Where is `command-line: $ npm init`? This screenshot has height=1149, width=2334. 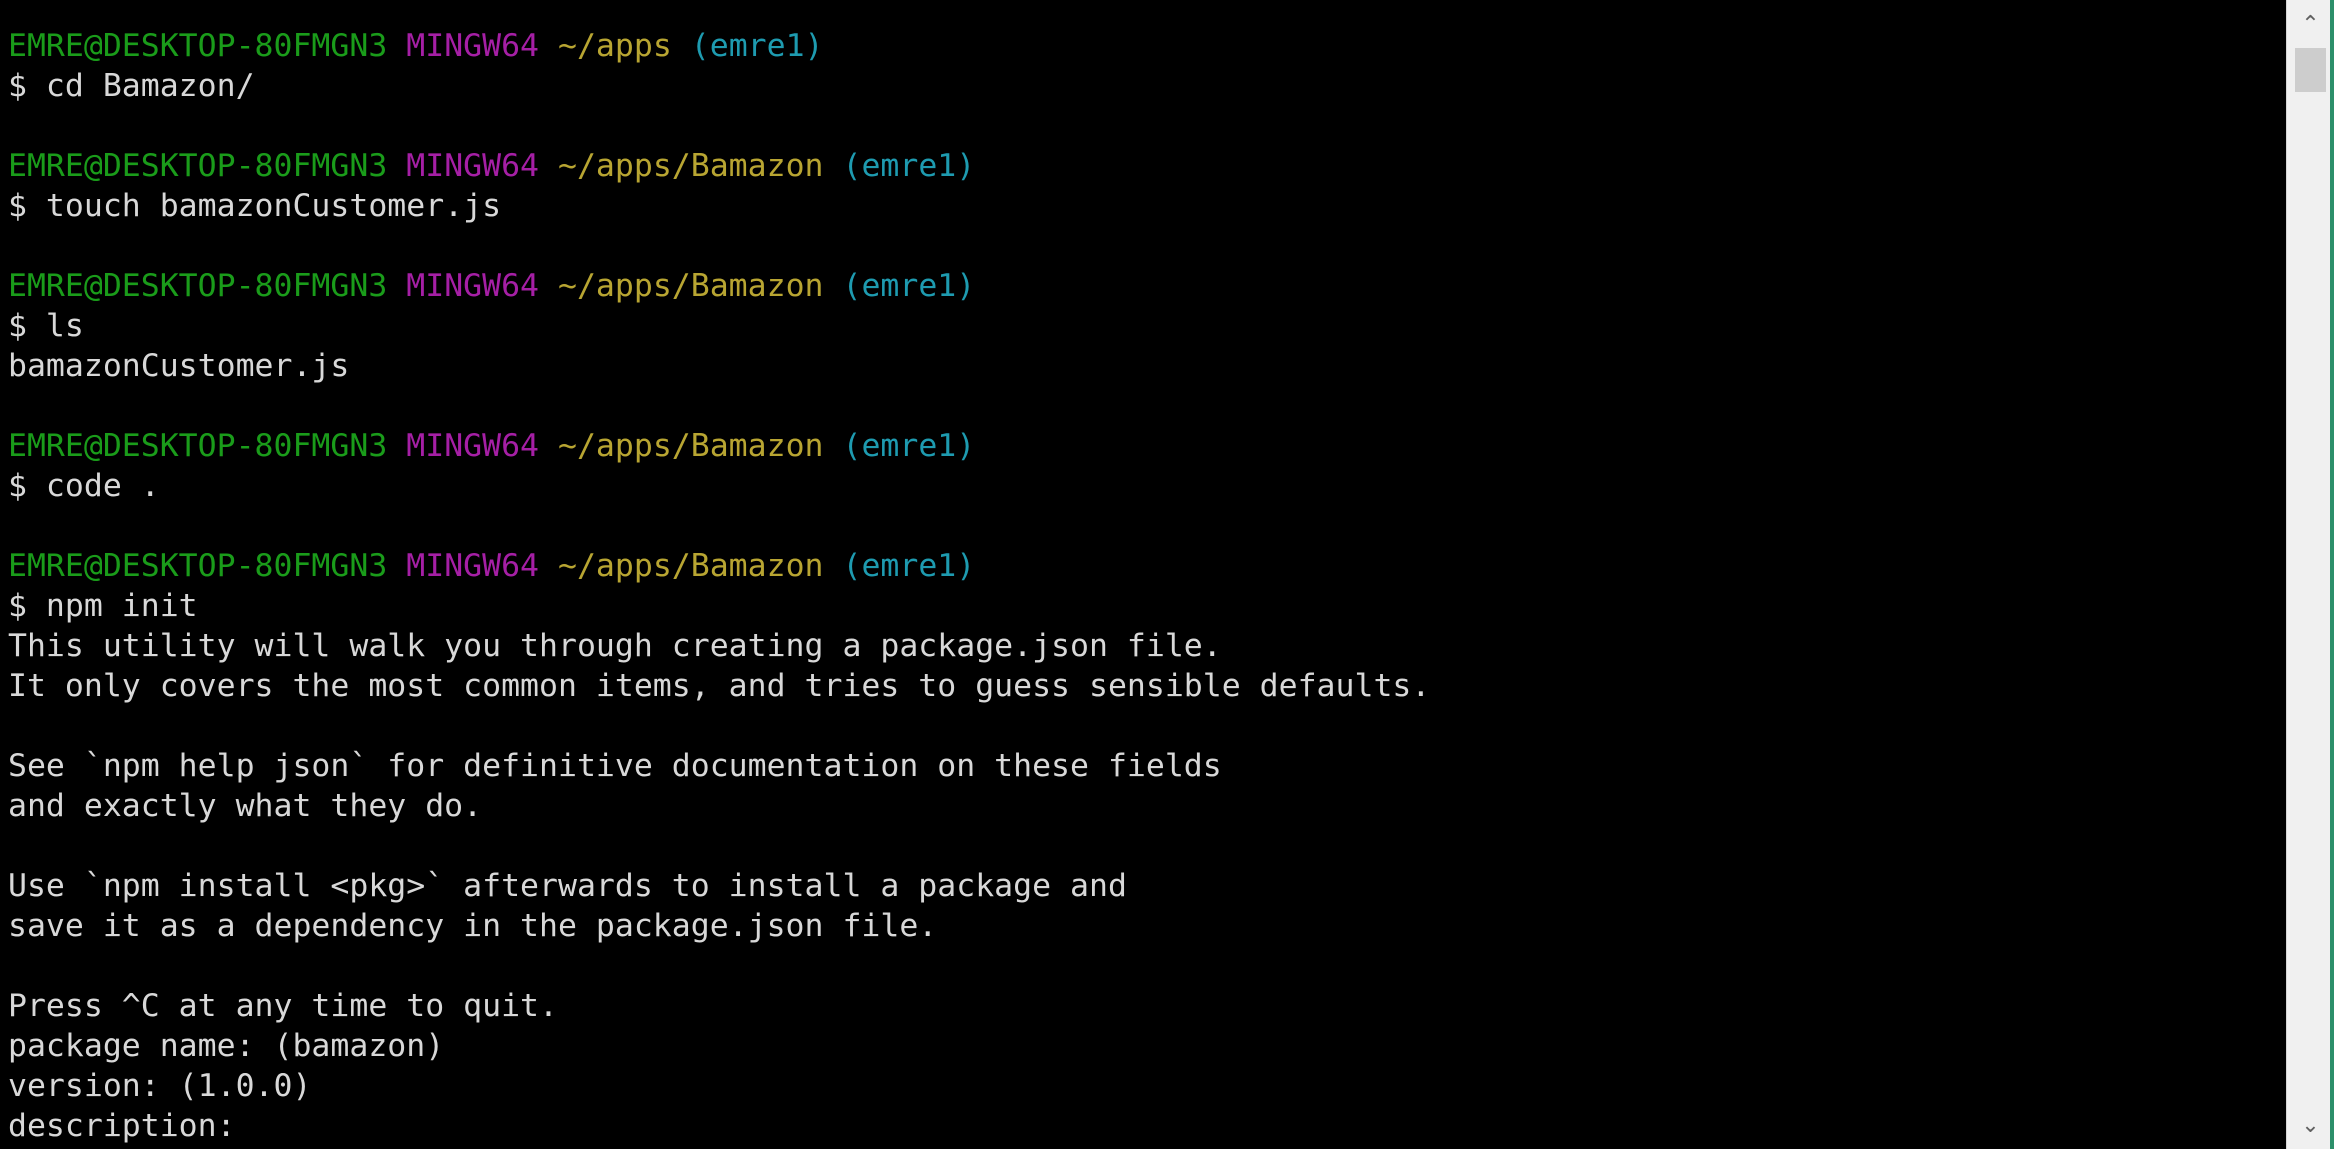
command-line: $ npm init is located at coordinates (103, 606).